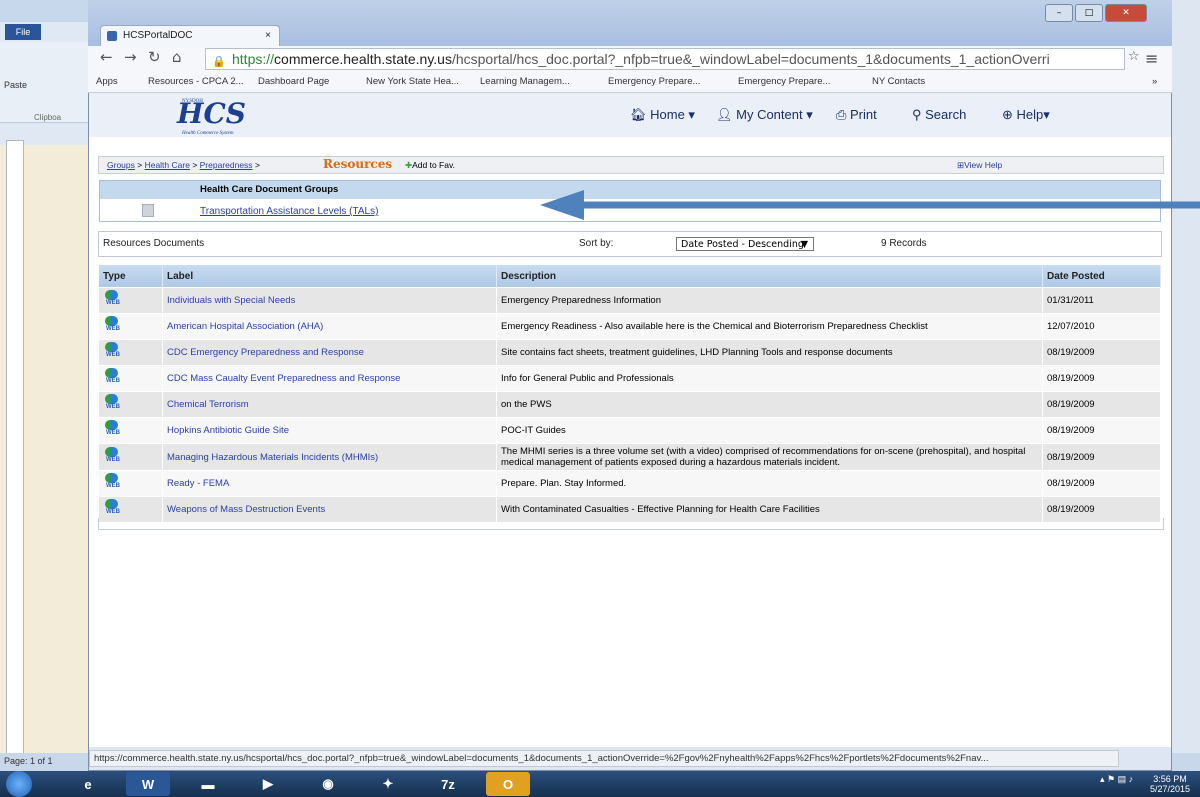  What do you see at coordinates (979, 165) in the screenshot?
I see `view-help-link: ⊞View Help` at bounding box center [979, 165].